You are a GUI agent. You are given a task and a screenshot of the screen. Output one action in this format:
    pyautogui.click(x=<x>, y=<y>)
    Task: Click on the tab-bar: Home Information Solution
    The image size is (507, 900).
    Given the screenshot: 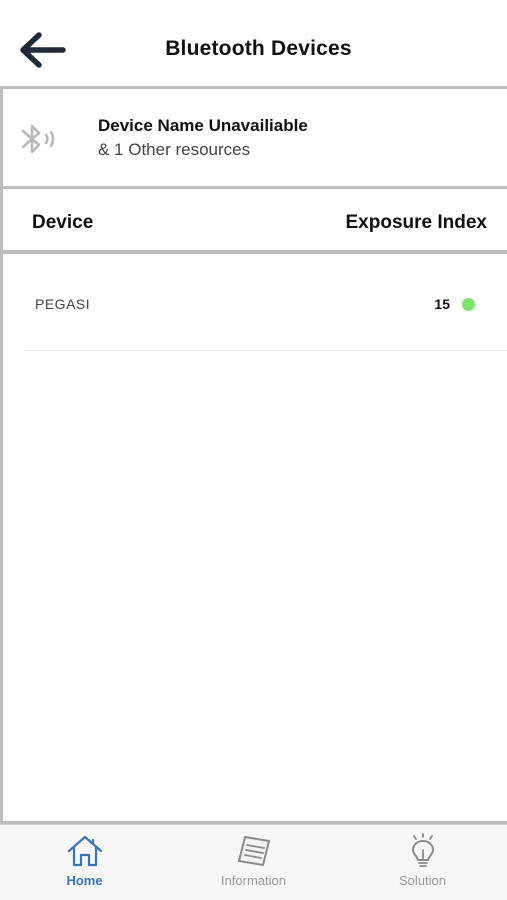 What is the action you would take?
    pyautogui.click(x=253, y=862)
    